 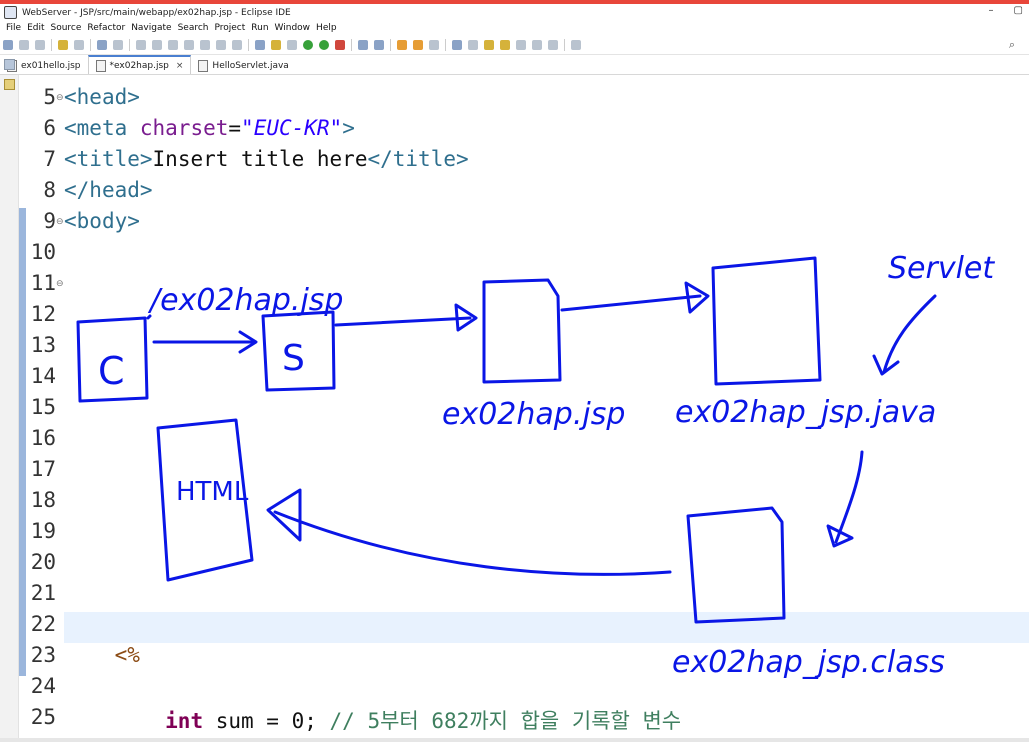 What do you see at coordinates (245, 300) in the screenshot?
I see `request-url-label: /ex02hap.jsp` at bounding box center [245, 300].